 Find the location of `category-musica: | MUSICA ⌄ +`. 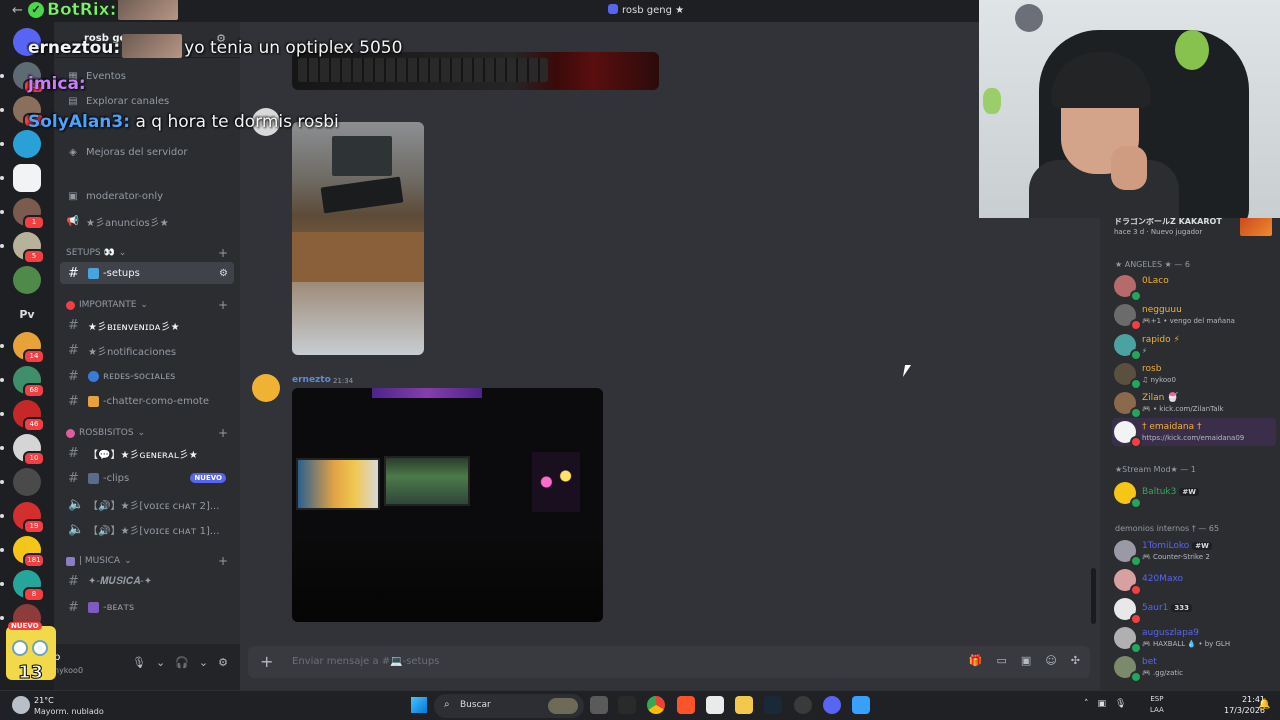

category-musica: | MUSICA ⌄ + is located at coordinates (147, 561).